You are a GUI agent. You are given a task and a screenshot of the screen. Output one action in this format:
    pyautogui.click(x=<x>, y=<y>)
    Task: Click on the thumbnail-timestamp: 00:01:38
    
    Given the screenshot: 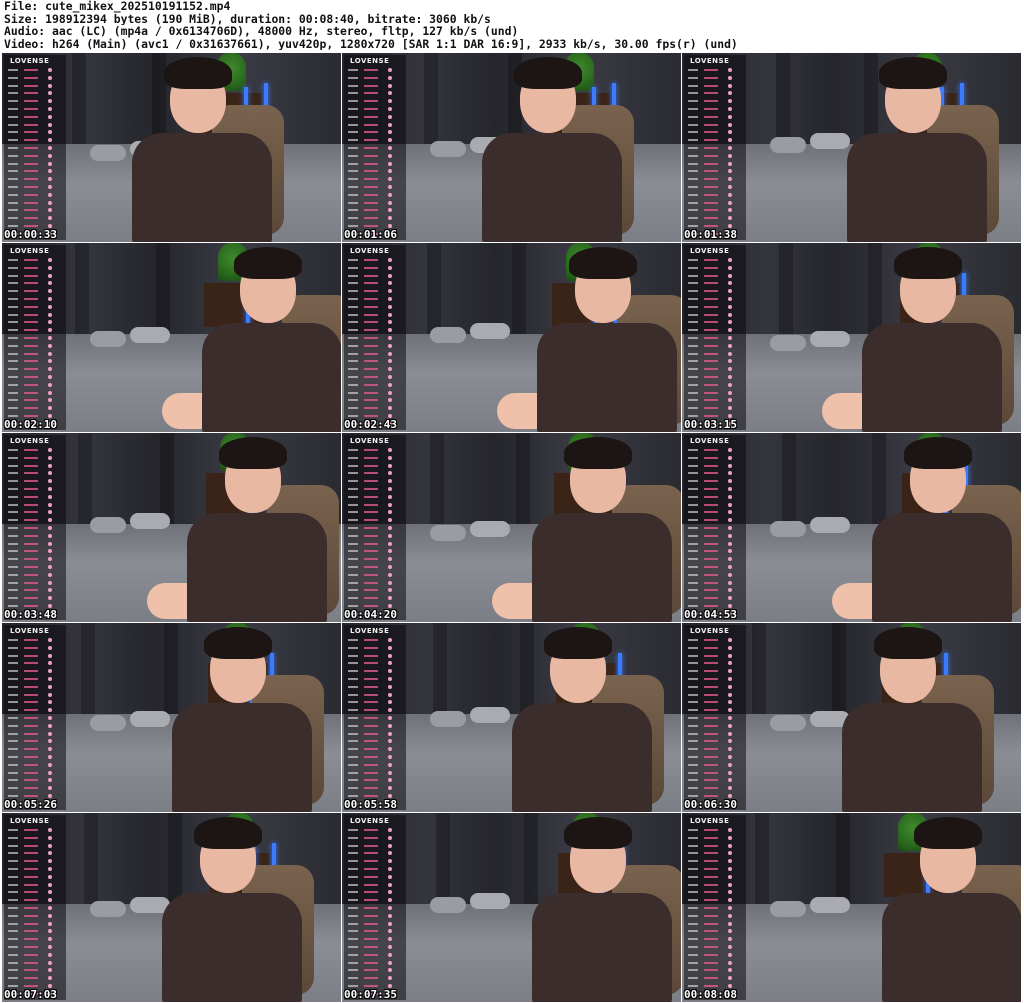 What is the action you would take?
    pyautogui.click(x=710, y=234)
    